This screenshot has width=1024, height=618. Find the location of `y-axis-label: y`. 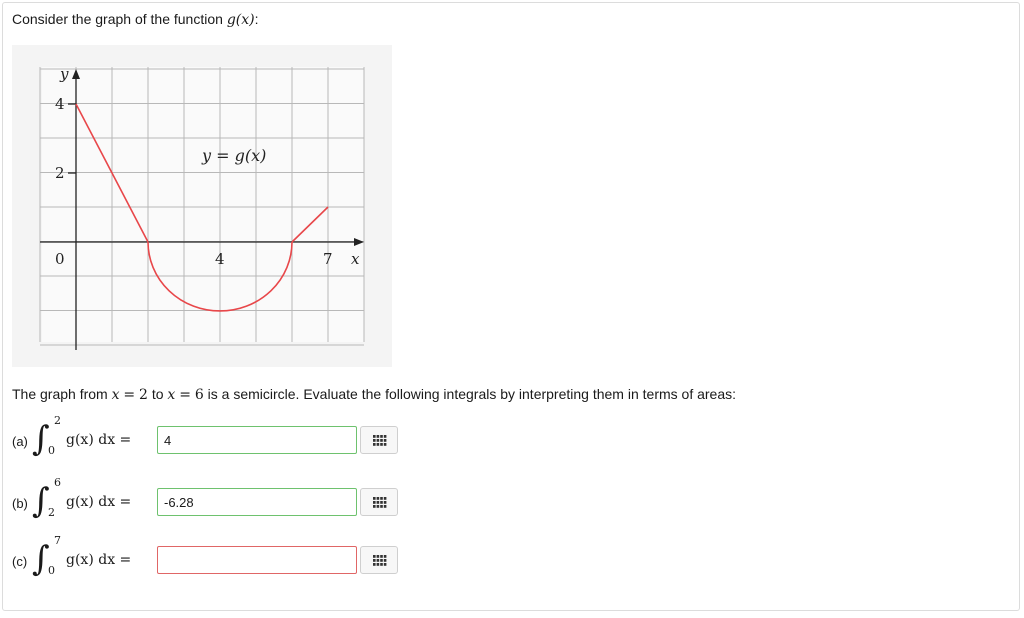

y-axis-label: y is located at coordinates (64, 74).